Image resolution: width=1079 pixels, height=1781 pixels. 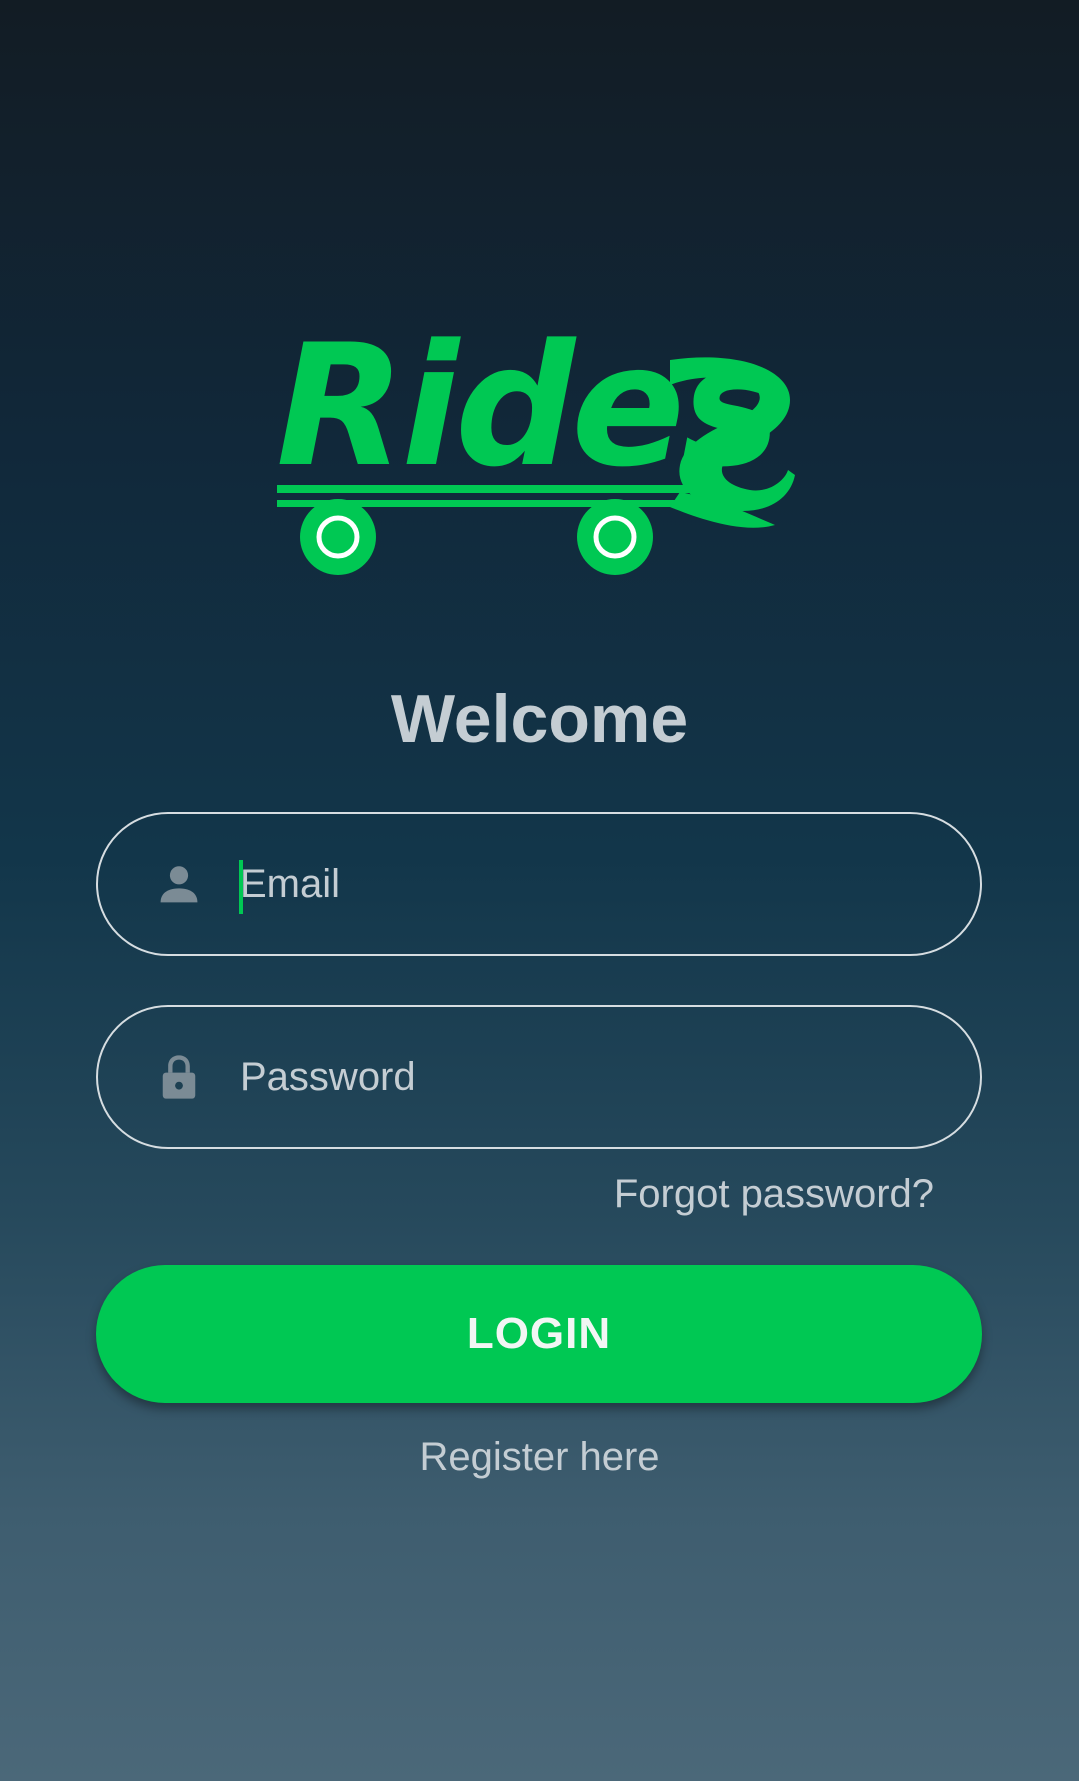 I want to click on email-field, so click(x=539, y=884).